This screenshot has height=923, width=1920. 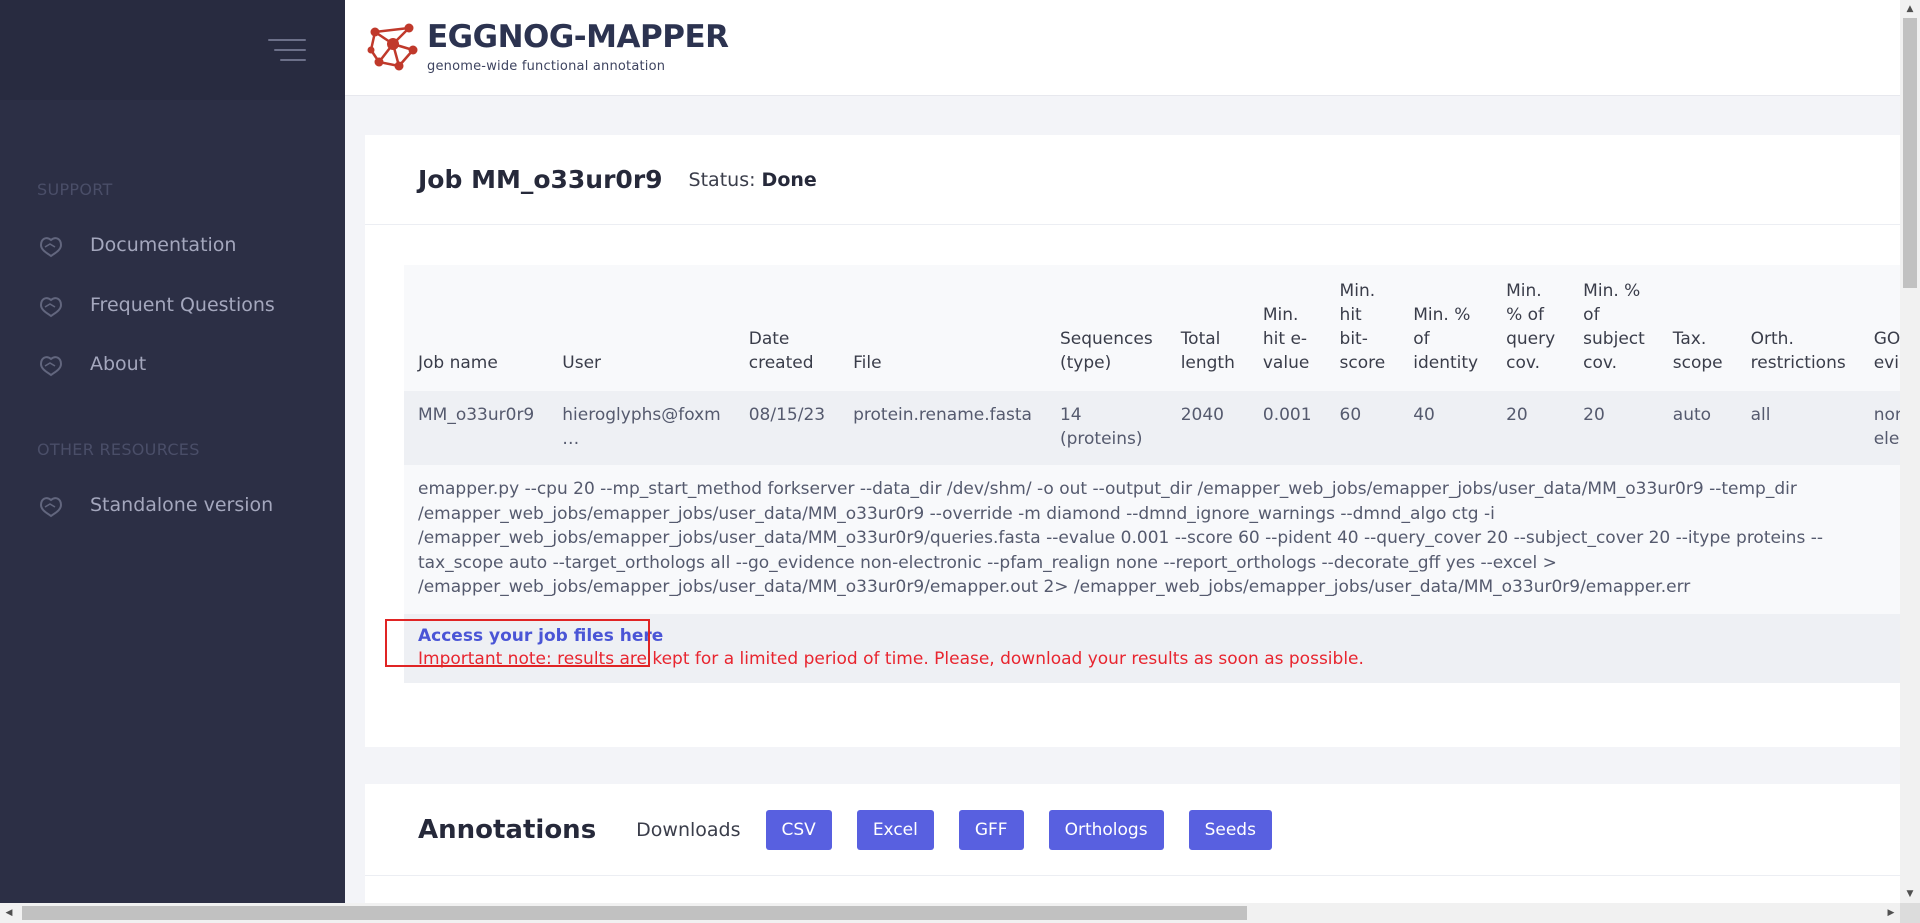 I want to click on column-header: Min. % of subject cov., so click(x=1614, y=328).